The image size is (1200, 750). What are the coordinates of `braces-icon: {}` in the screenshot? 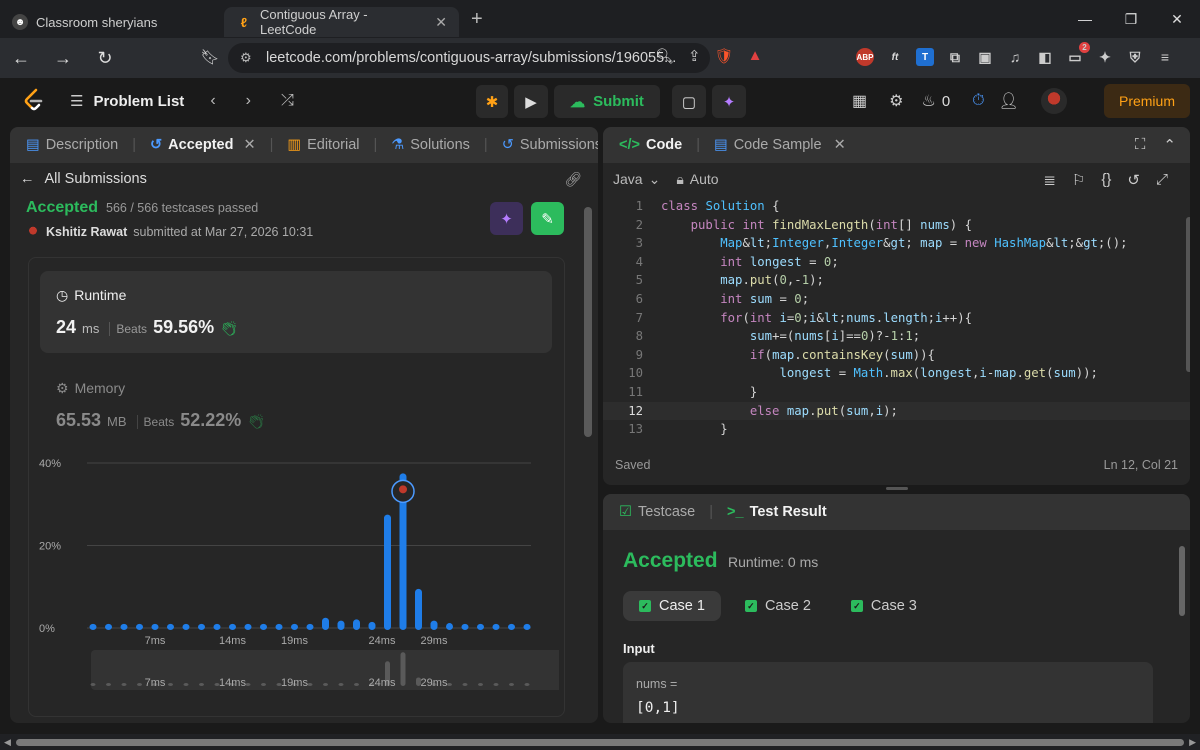 It's located at (1106, 180).